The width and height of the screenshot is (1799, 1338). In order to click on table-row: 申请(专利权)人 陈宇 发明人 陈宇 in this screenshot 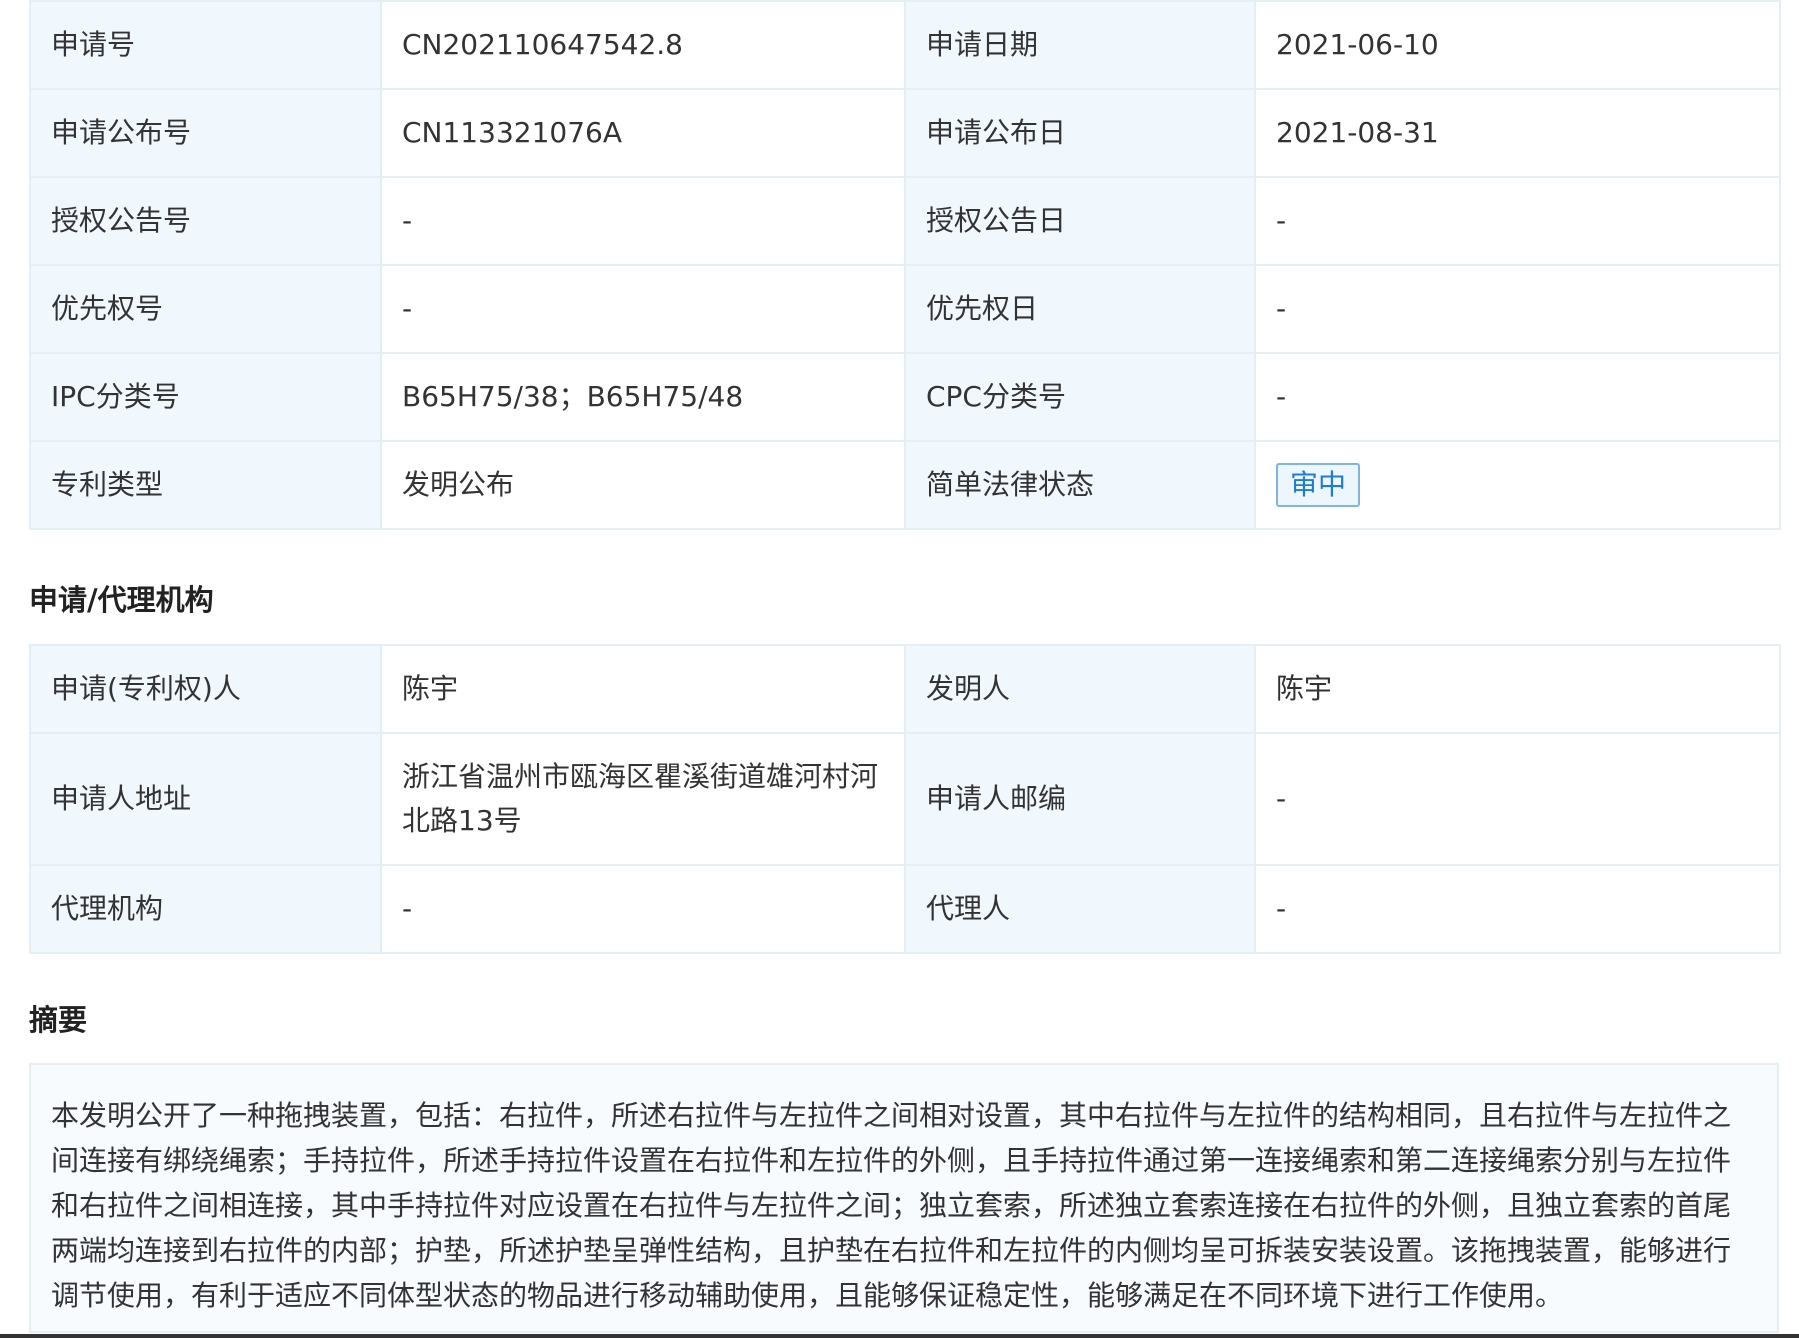, I will do `click(905, 689)`.